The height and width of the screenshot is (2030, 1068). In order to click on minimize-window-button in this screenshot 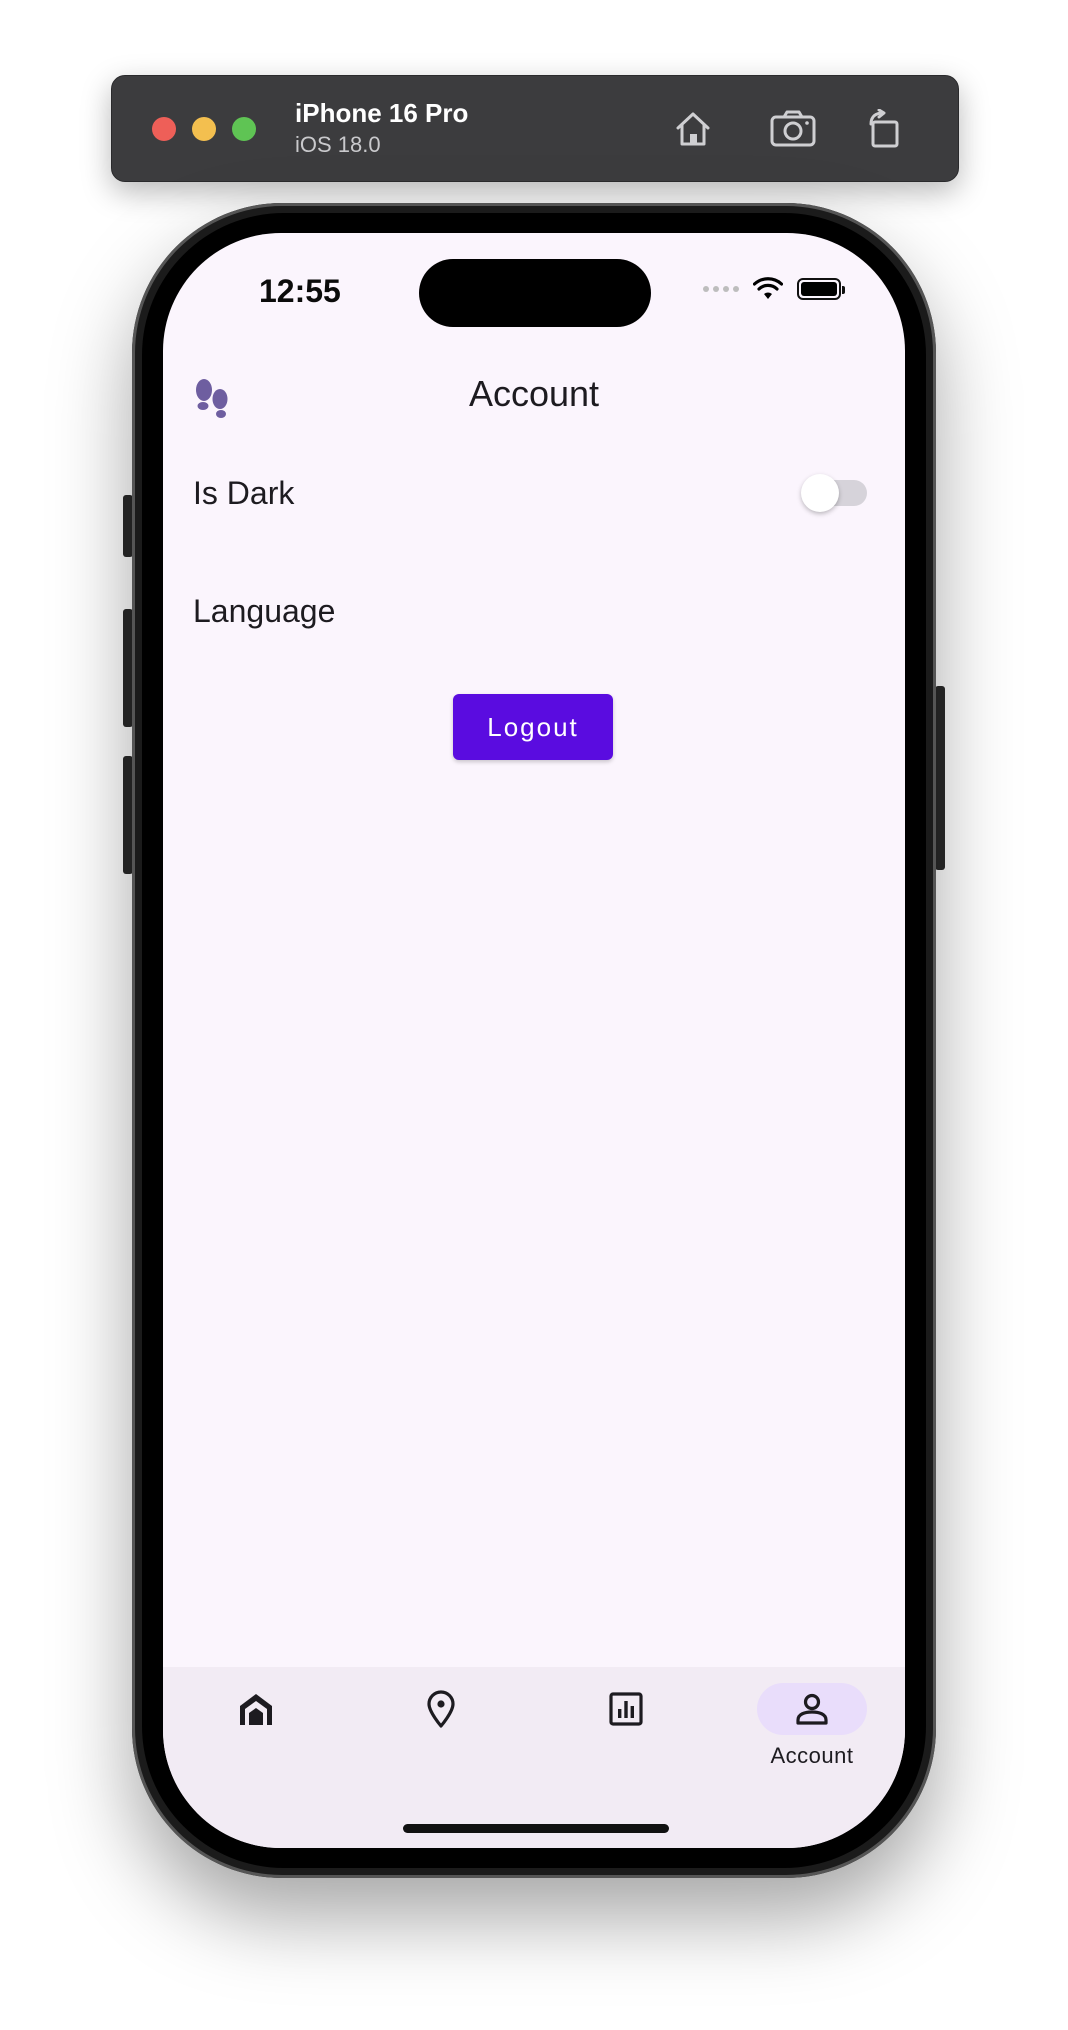, I will do `click(204, 129)`.